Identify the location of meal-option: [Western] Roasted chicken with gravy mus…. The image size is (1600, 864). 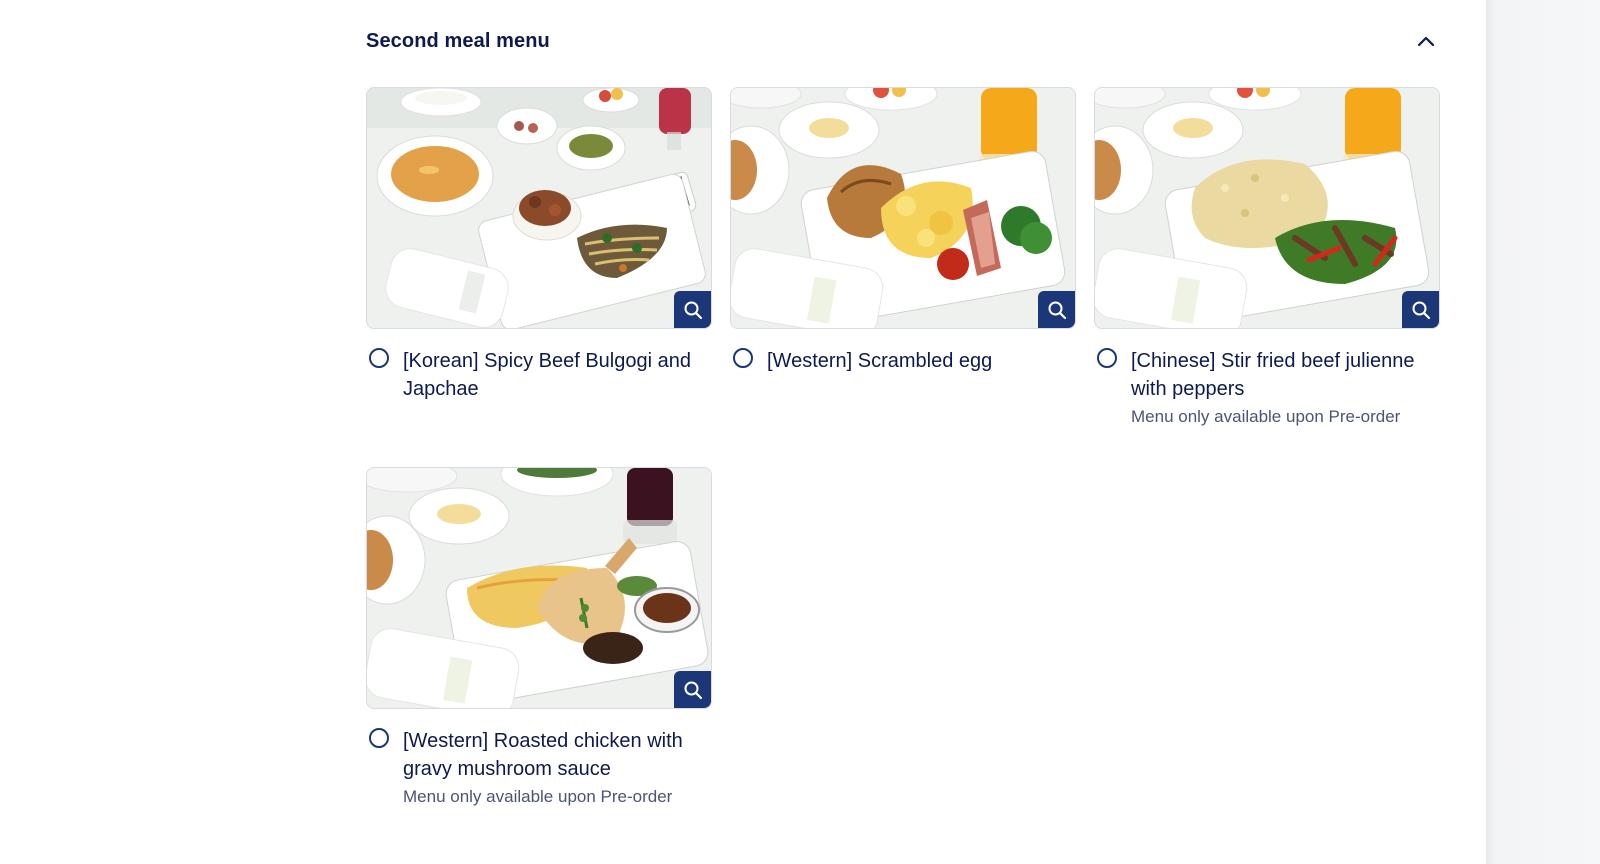
(539, 768).